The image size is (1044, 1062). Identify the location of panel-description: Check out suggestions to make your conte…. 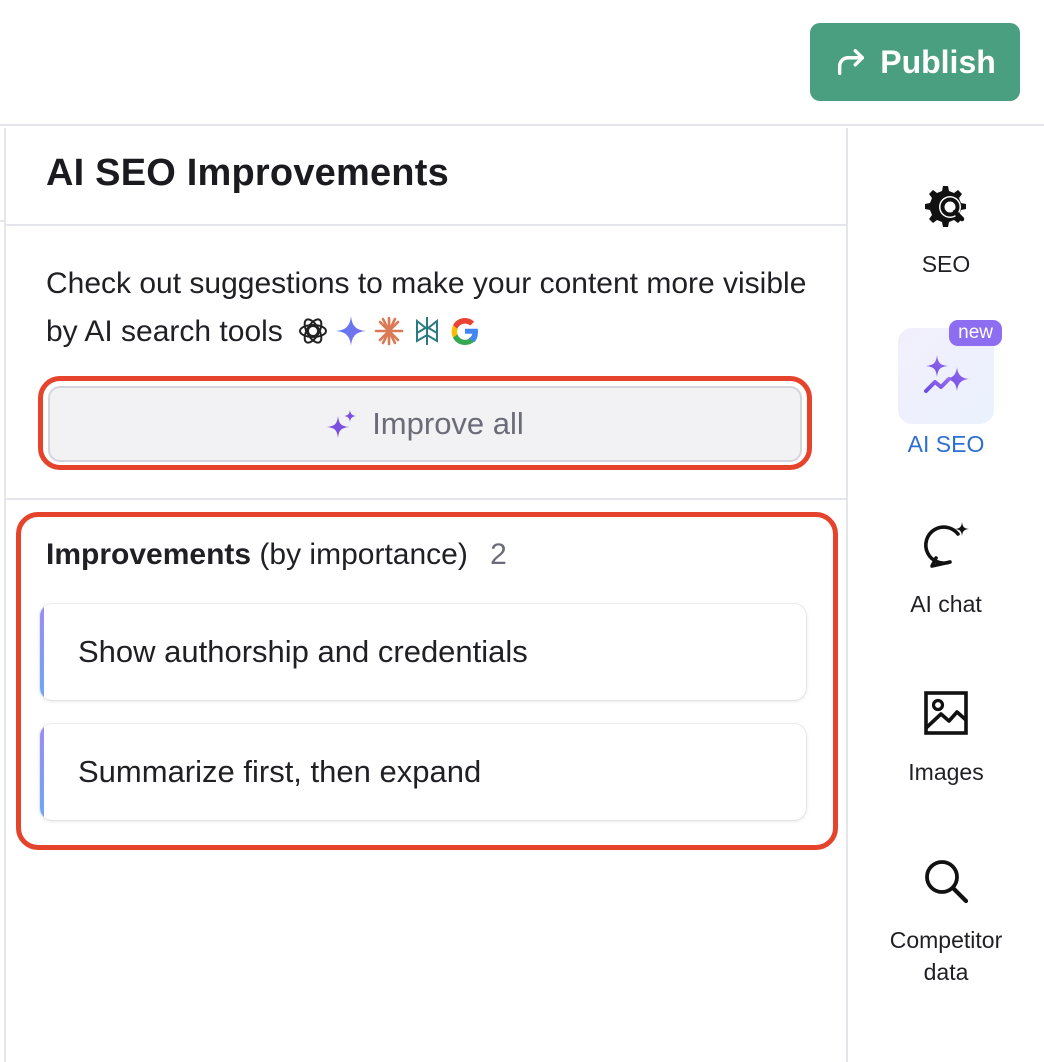
(436, 308).